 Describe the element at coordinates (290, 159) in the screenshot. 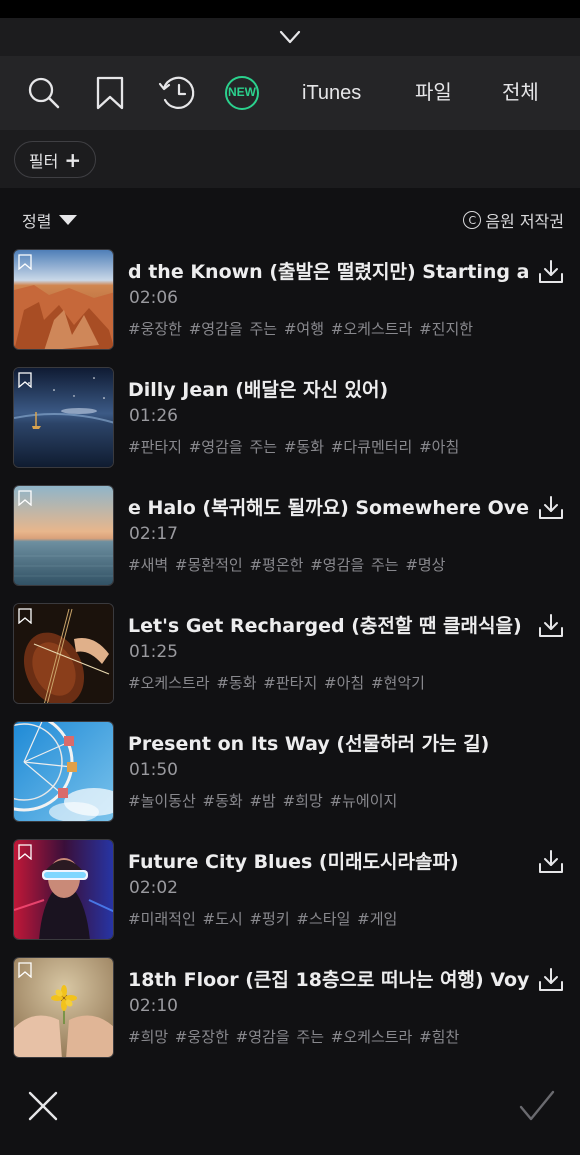

I see `filter-bar: 필터 +` at that location.